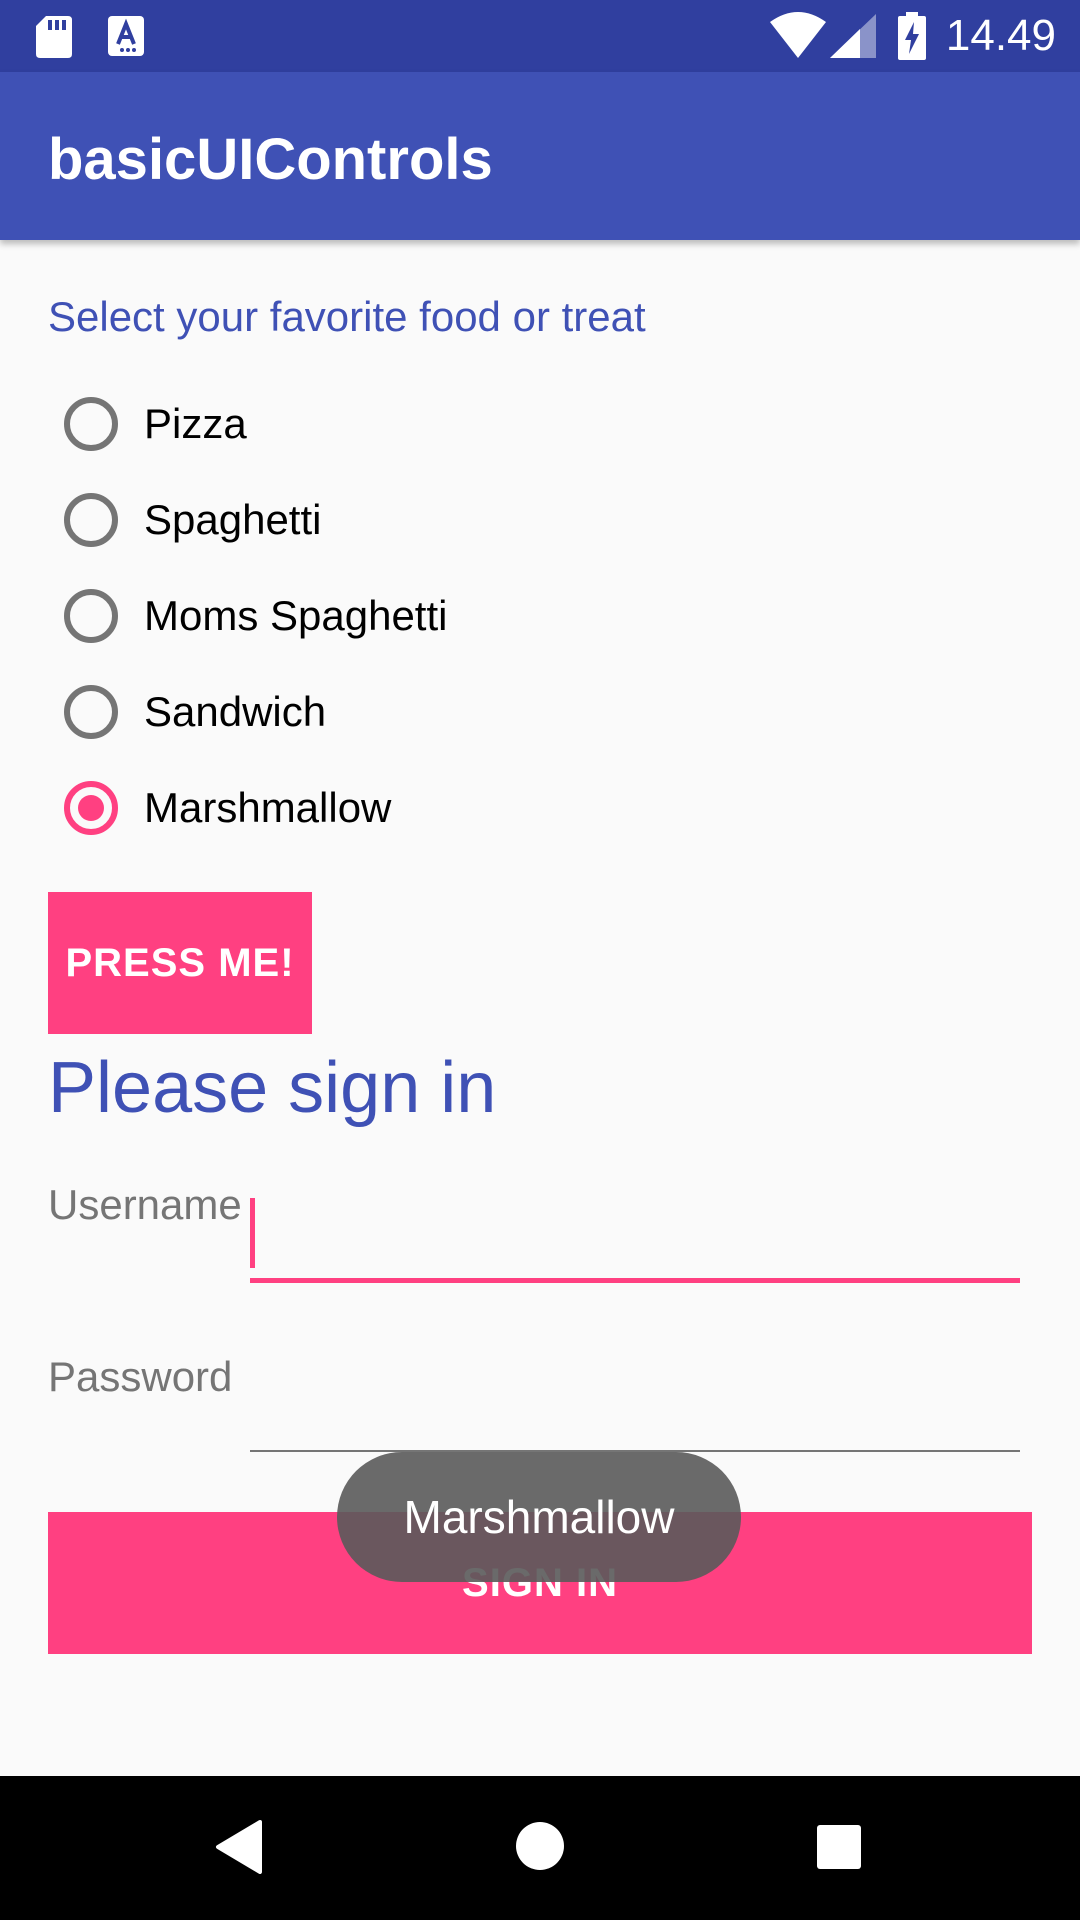 The image size is (1080, 1920). Describe the element at coordinates (195, 423) in the screenshot. I see `radio-label: Pizza` at that location.